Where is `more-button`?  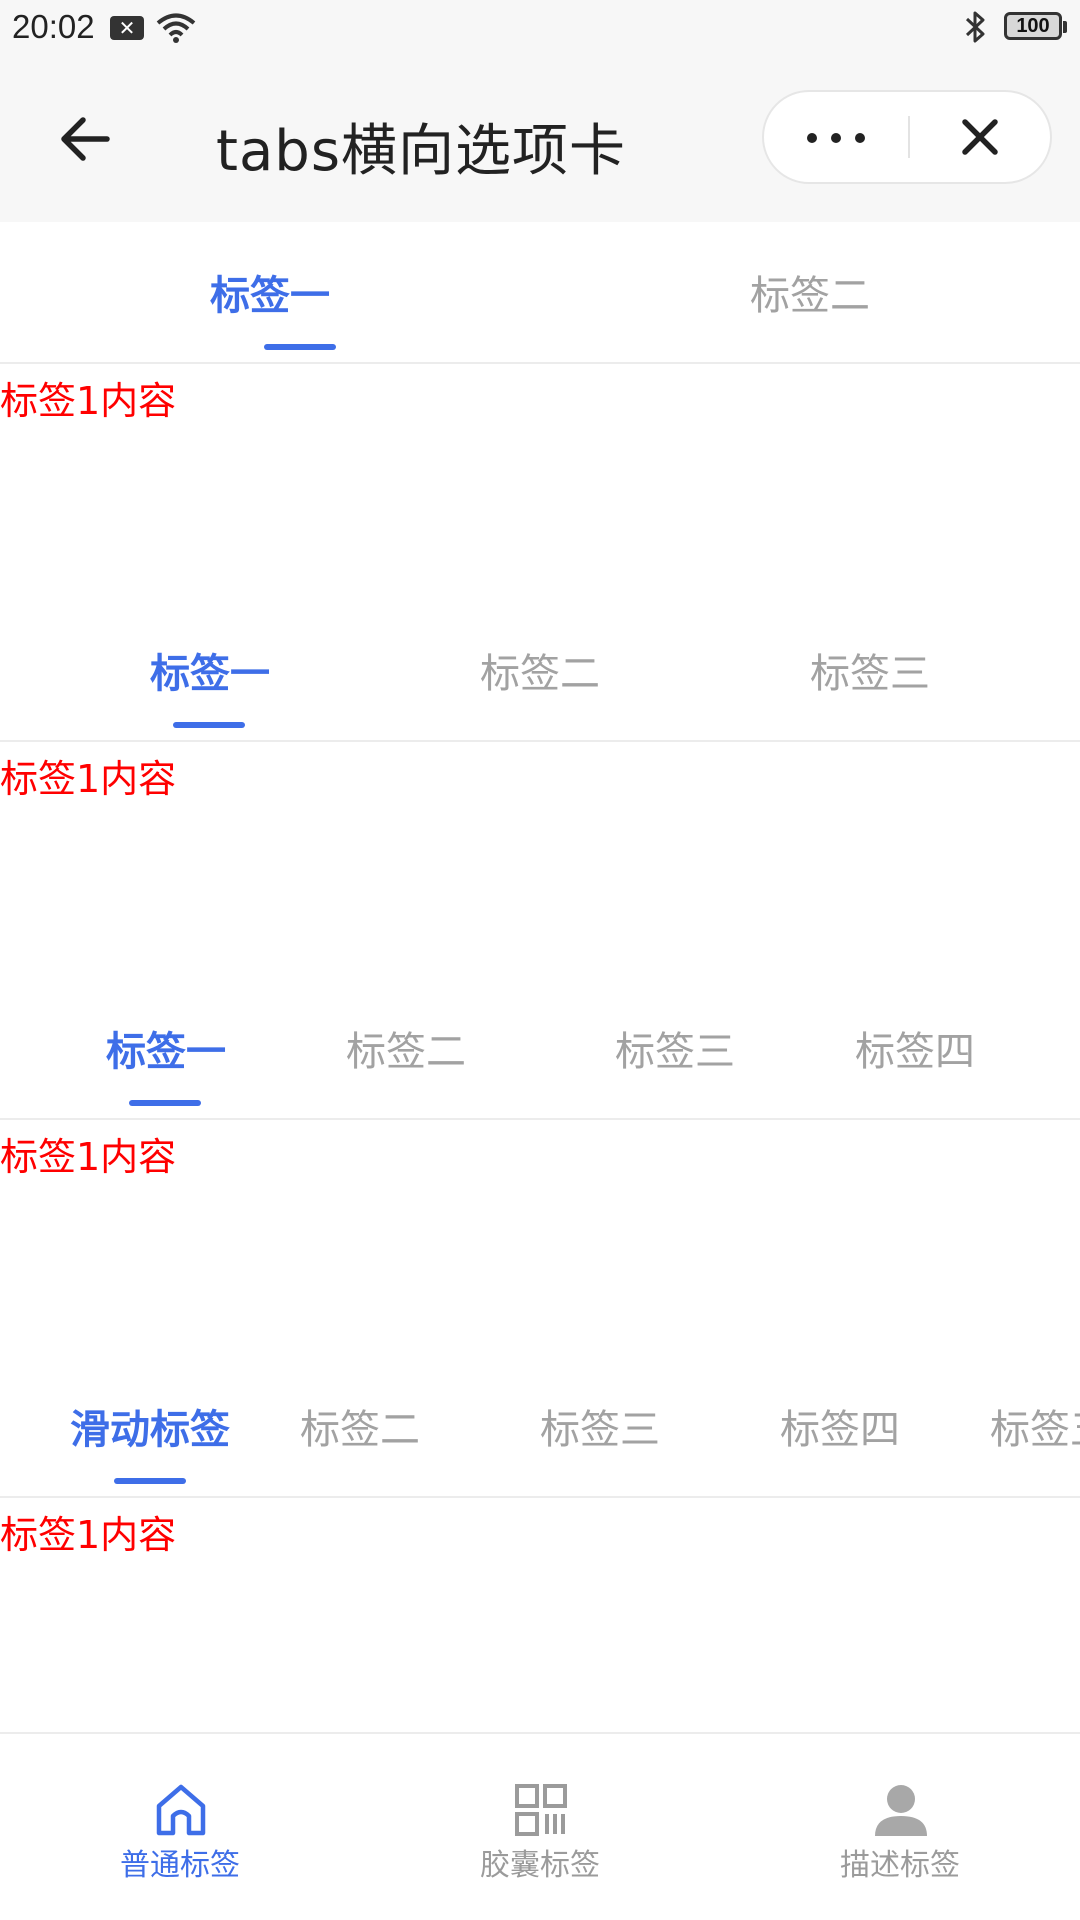
more-button is located at coordinates (836, 137).